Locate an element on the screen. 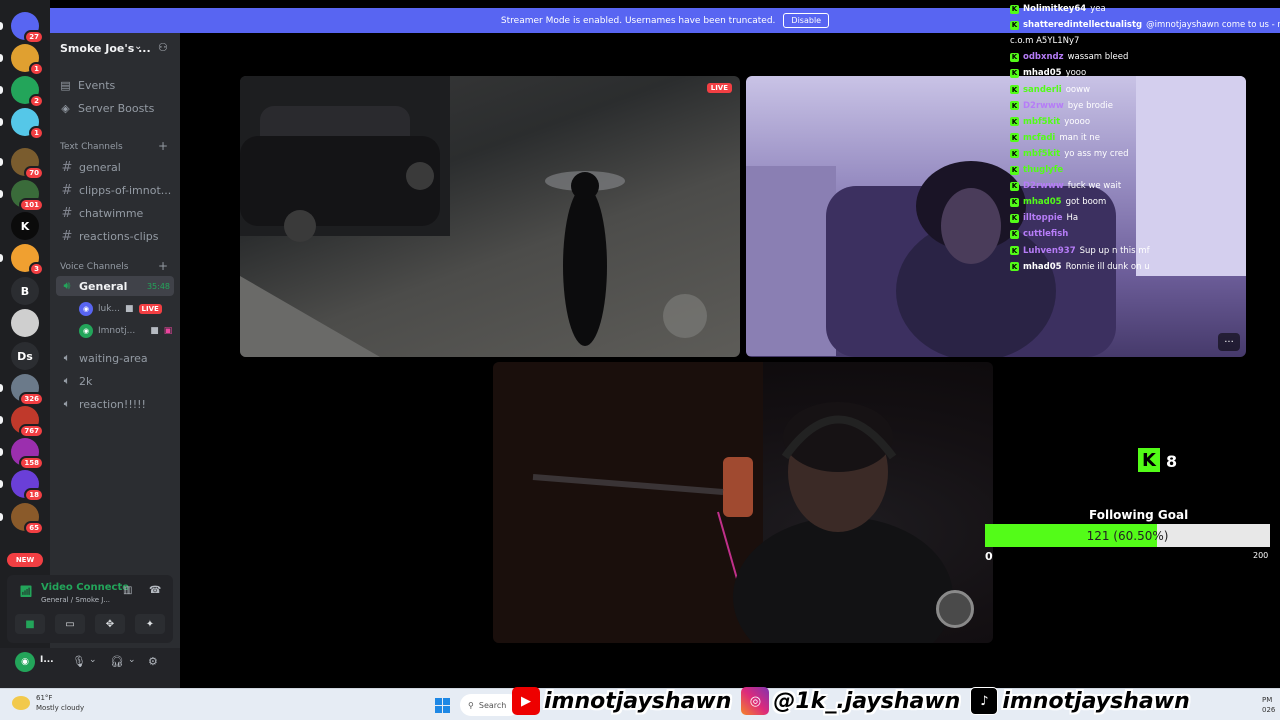  more-options-button: ··· is located at coordinates (1229, 342).